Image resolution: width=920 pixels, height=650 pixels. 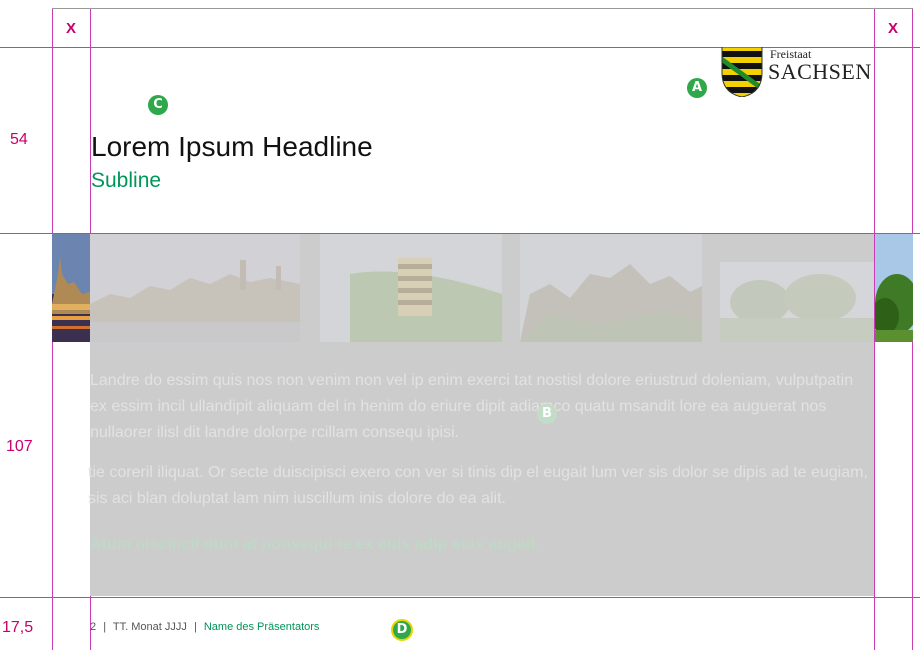 I want to click on sachsen-logo: Freistaat SACHSEN, so click(x=797, y=73).